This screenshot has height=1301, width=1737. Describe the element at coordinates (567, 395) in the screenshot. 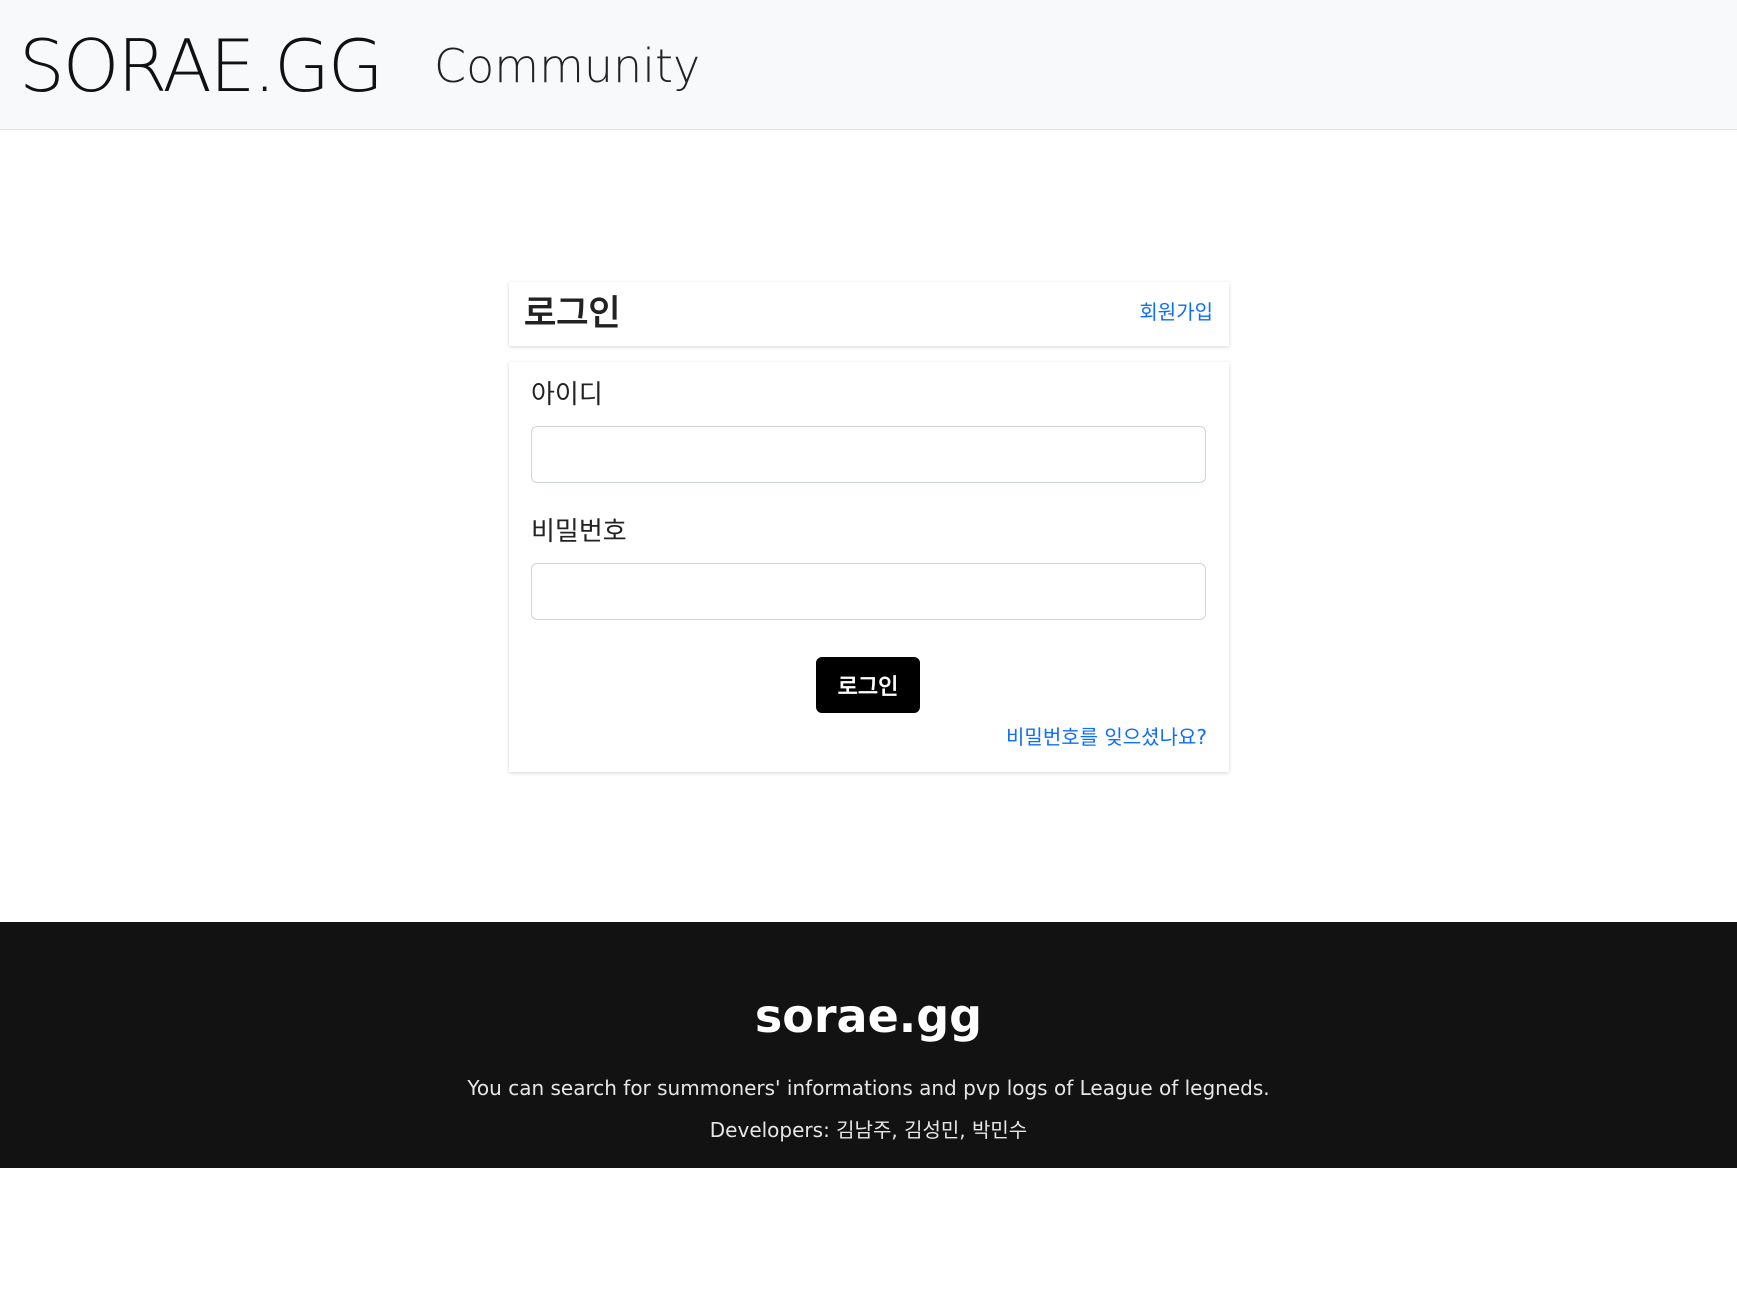

I see `id-label: 아이디` at that location.